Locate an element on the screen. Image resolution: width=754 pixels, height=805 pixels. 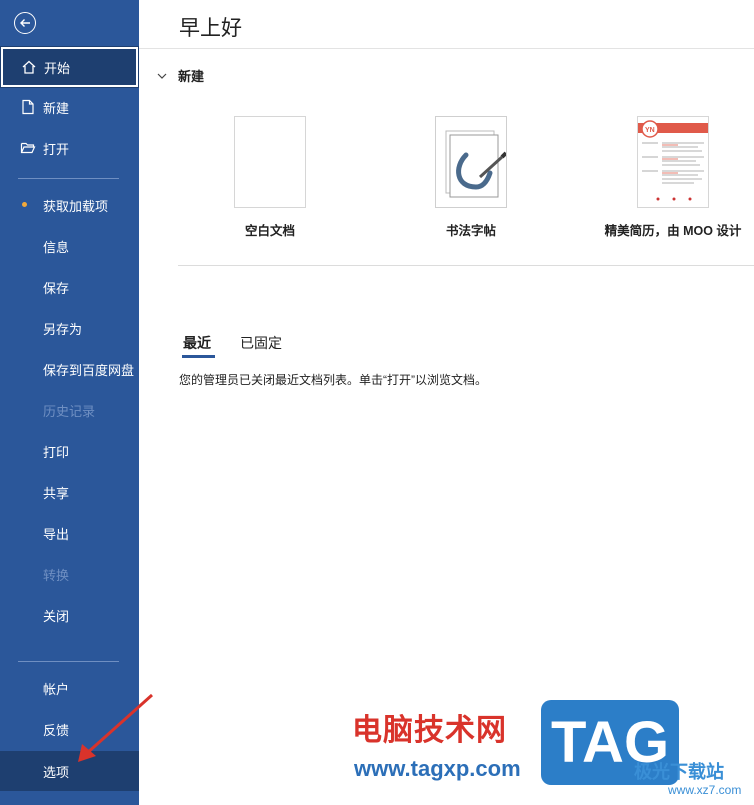
nav-share: 共享 is located at coordinates (69, 492).